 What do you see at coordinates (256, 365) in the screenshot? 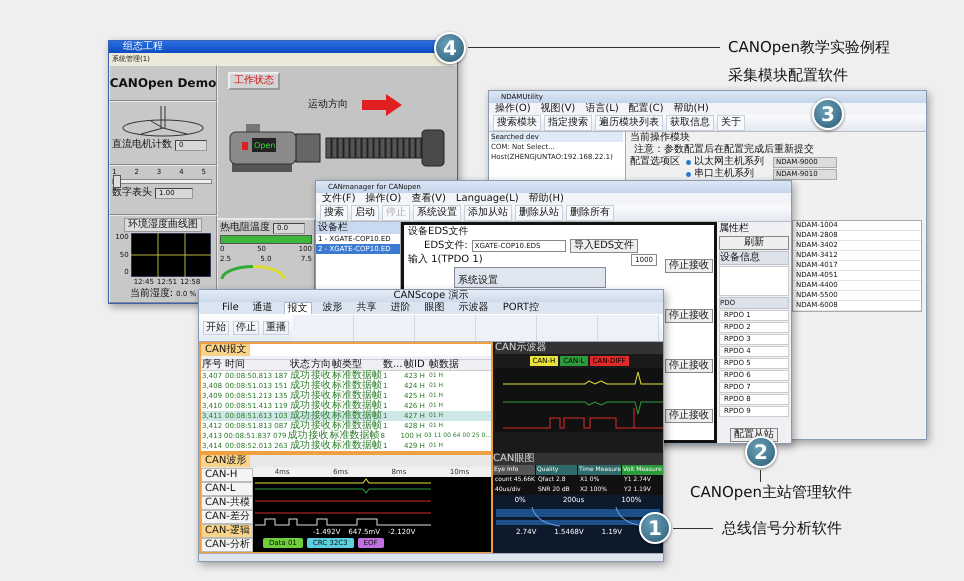
I see `column-header: 时间` at bounding box center [256, 365].